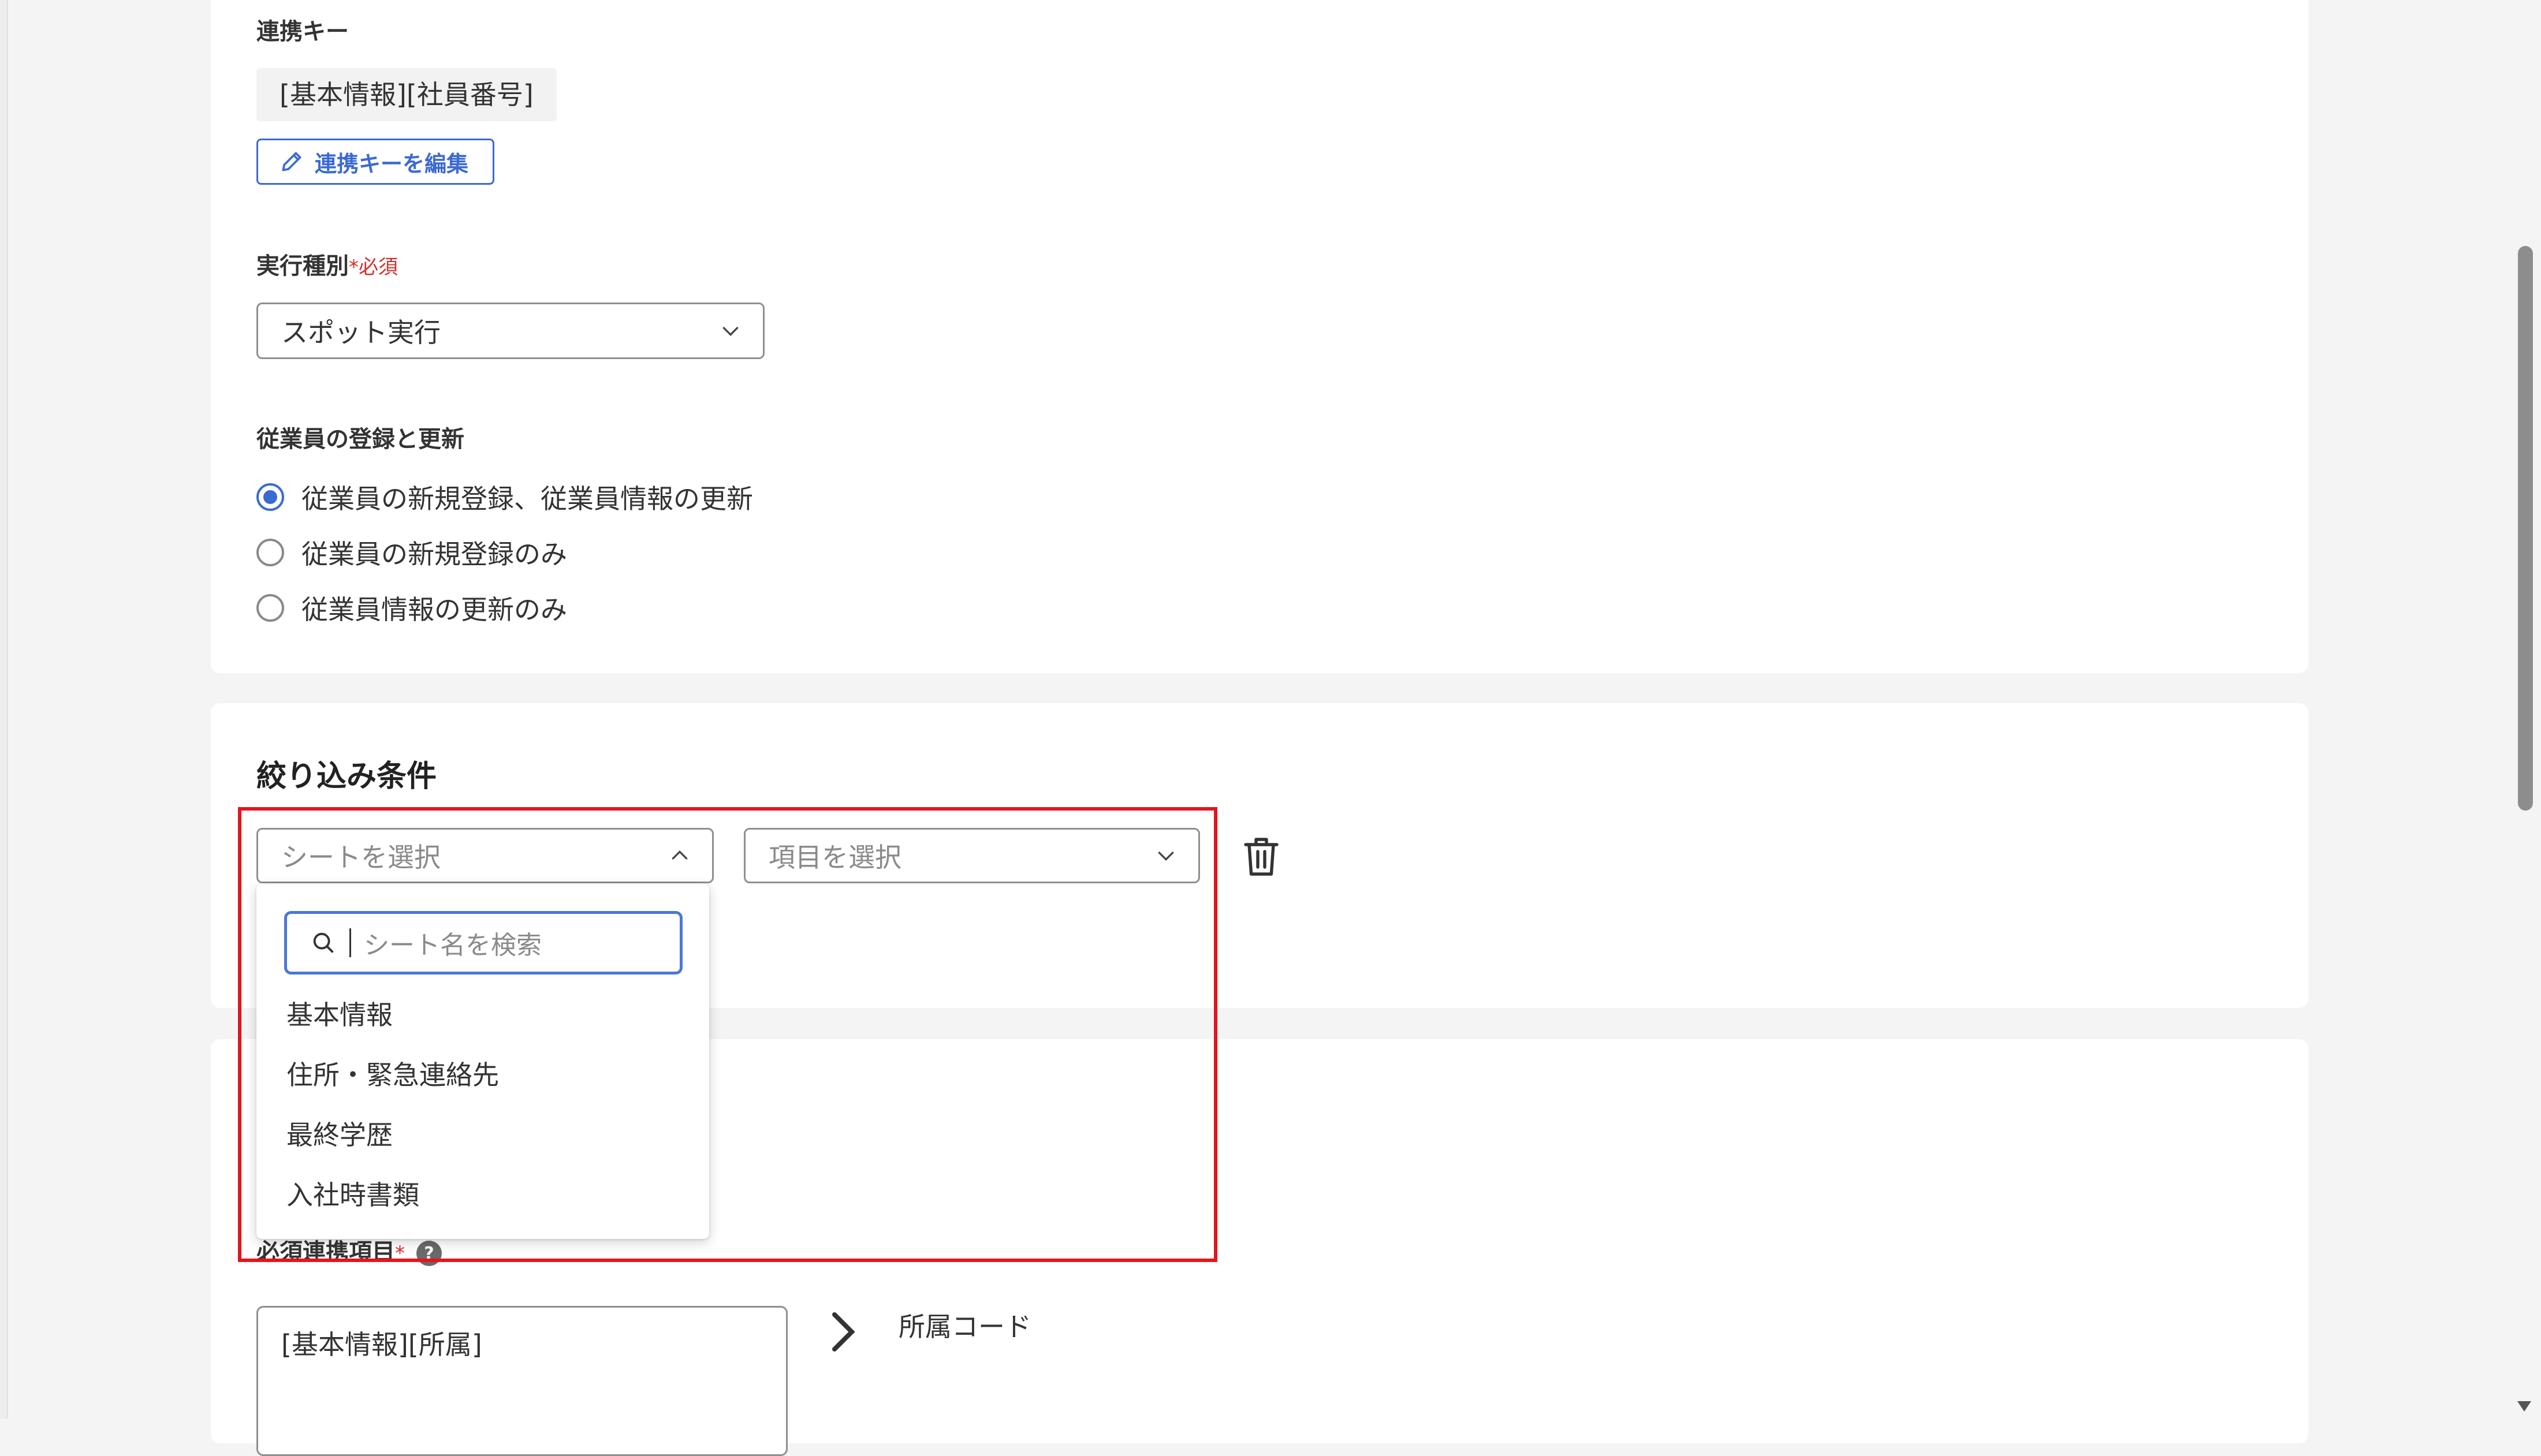  What do you see at coordinates (291, 161) in the screenshot?
I see `pencil-icon` at bounding box center [291, 161].